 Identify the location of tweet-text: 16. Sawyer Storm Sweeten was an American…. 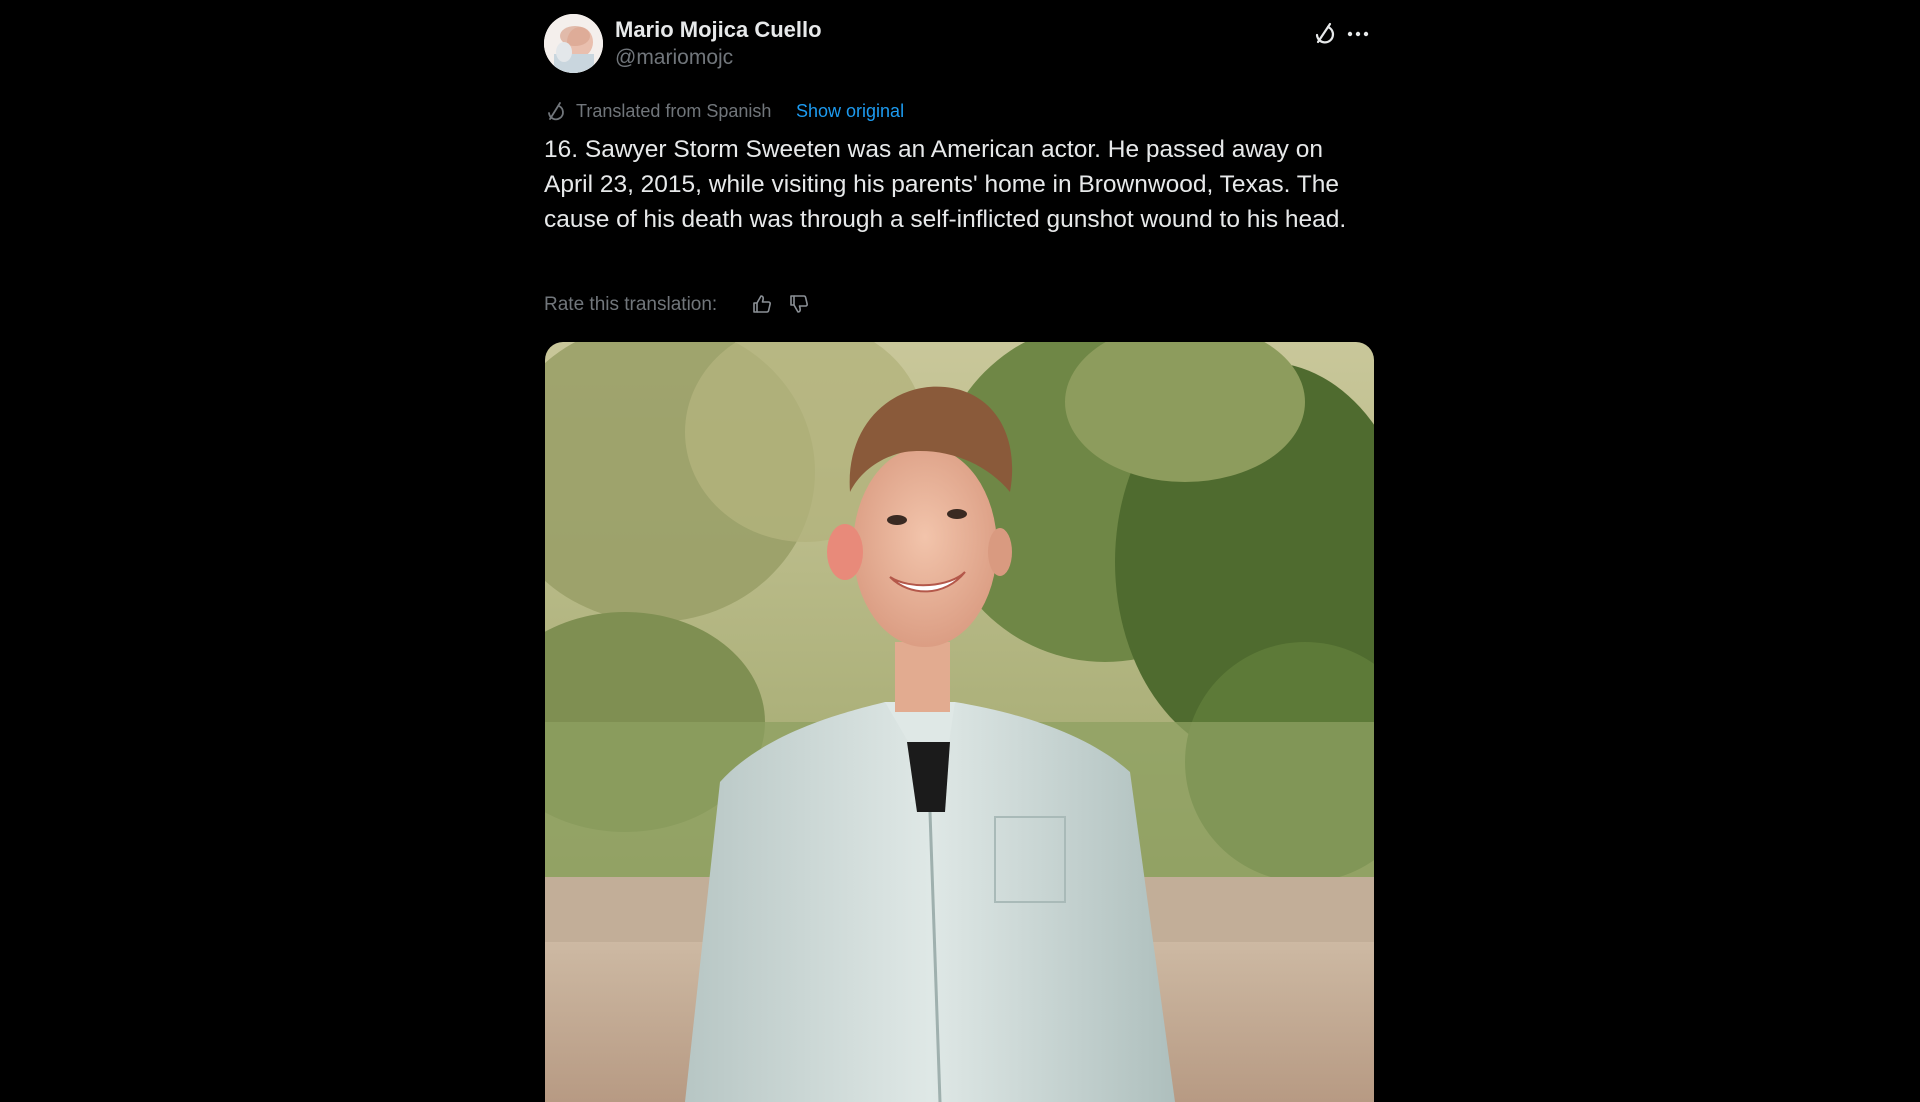
(945, 184).